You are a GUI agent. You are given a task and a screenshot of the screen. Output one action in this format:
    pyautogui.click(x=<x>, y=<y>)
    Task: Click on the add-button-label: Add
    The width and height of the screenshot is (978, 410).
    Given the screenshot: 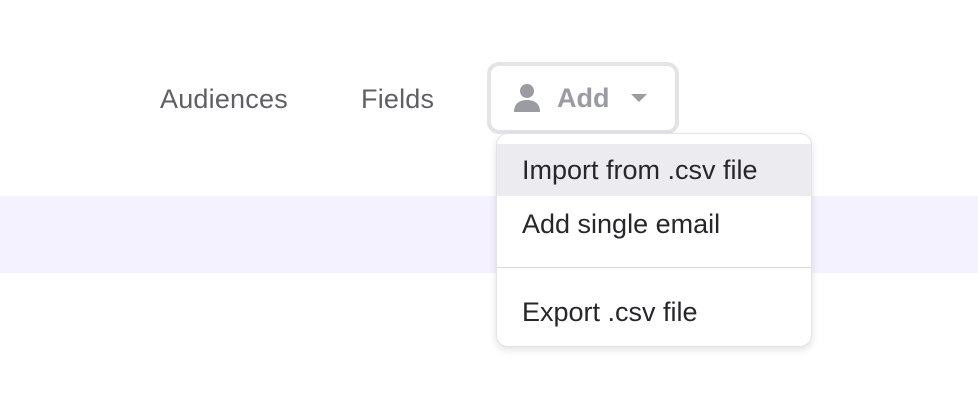 What is the action you would take?
    pyautogui.click(x=583, y=97)
    